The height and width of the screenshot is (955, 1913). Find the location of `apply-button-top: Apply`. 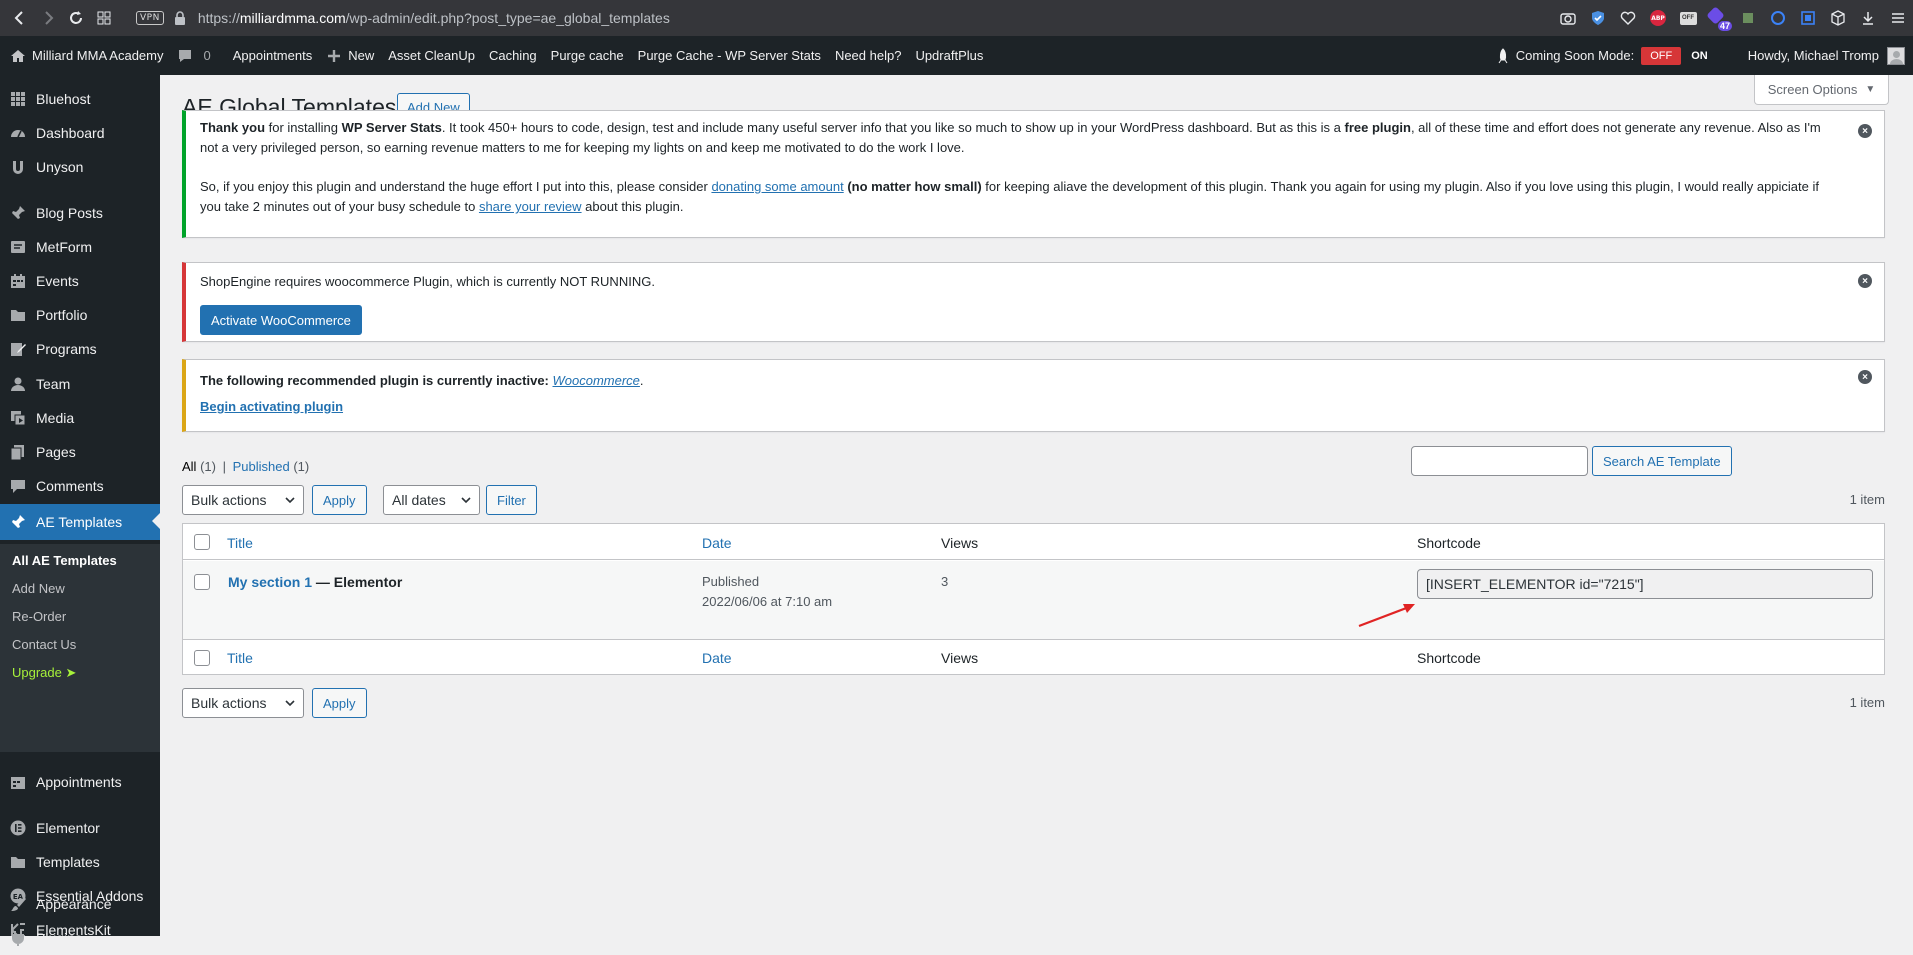

apply-button-top: Apply is located at coordinates (339, 500).